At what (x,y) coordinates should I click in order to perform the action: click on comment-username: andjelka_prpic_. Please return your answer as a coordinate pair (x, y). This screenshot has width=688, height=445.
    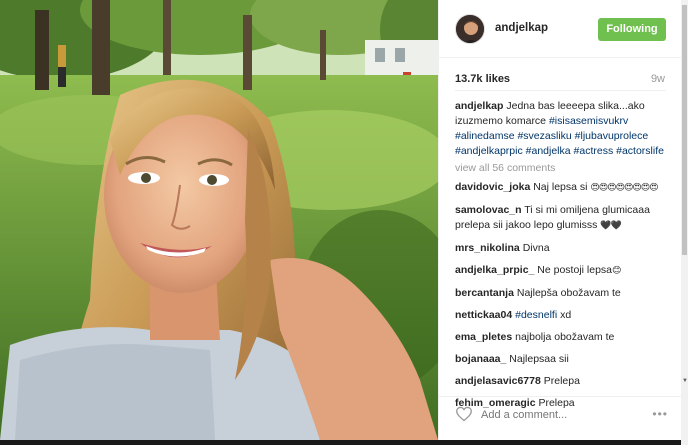
    Looking at the image, I should click on (494, 270).